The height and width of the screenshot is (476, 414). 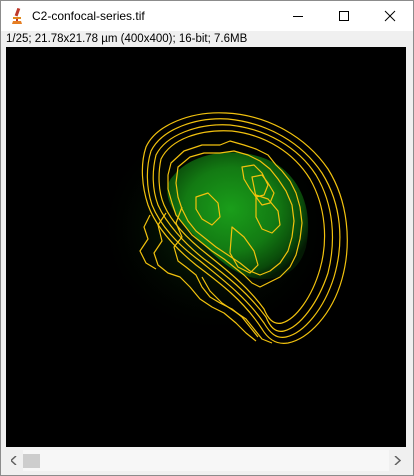 I want to click on close-icon, so click(x=390, y=16).